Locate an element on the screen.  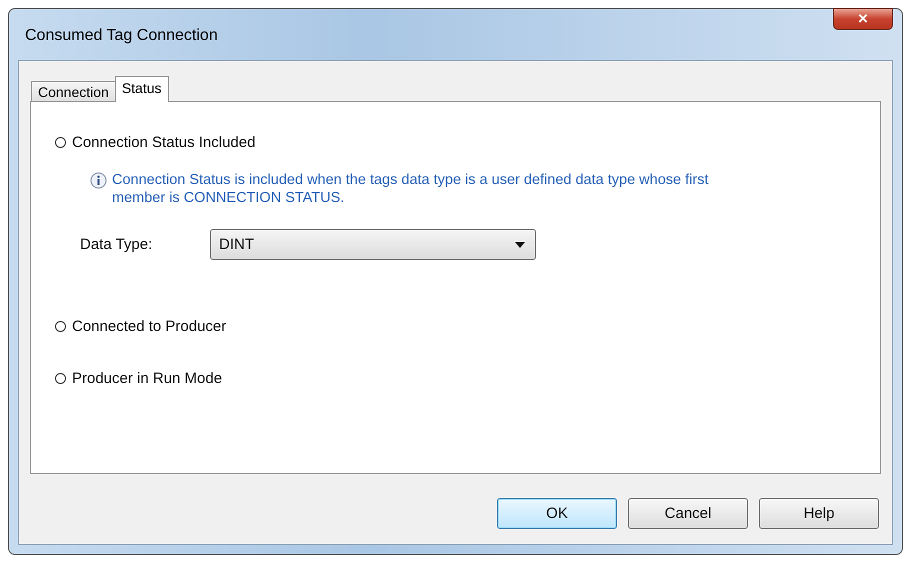
dialog-button: Help is located at coordinates (819, 513).